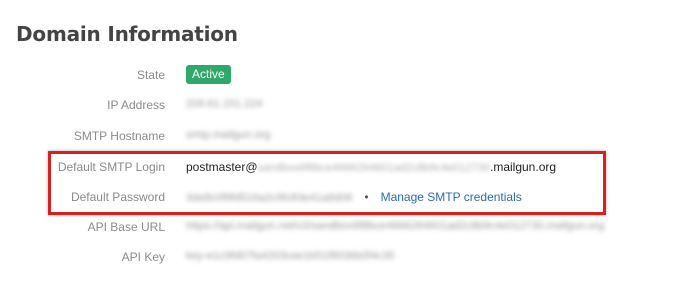 This screenshot has width=685, height=286. Describe the element at coordinates (127, 34) in the screenshot. I see `section-title: Domain Information` at that location.